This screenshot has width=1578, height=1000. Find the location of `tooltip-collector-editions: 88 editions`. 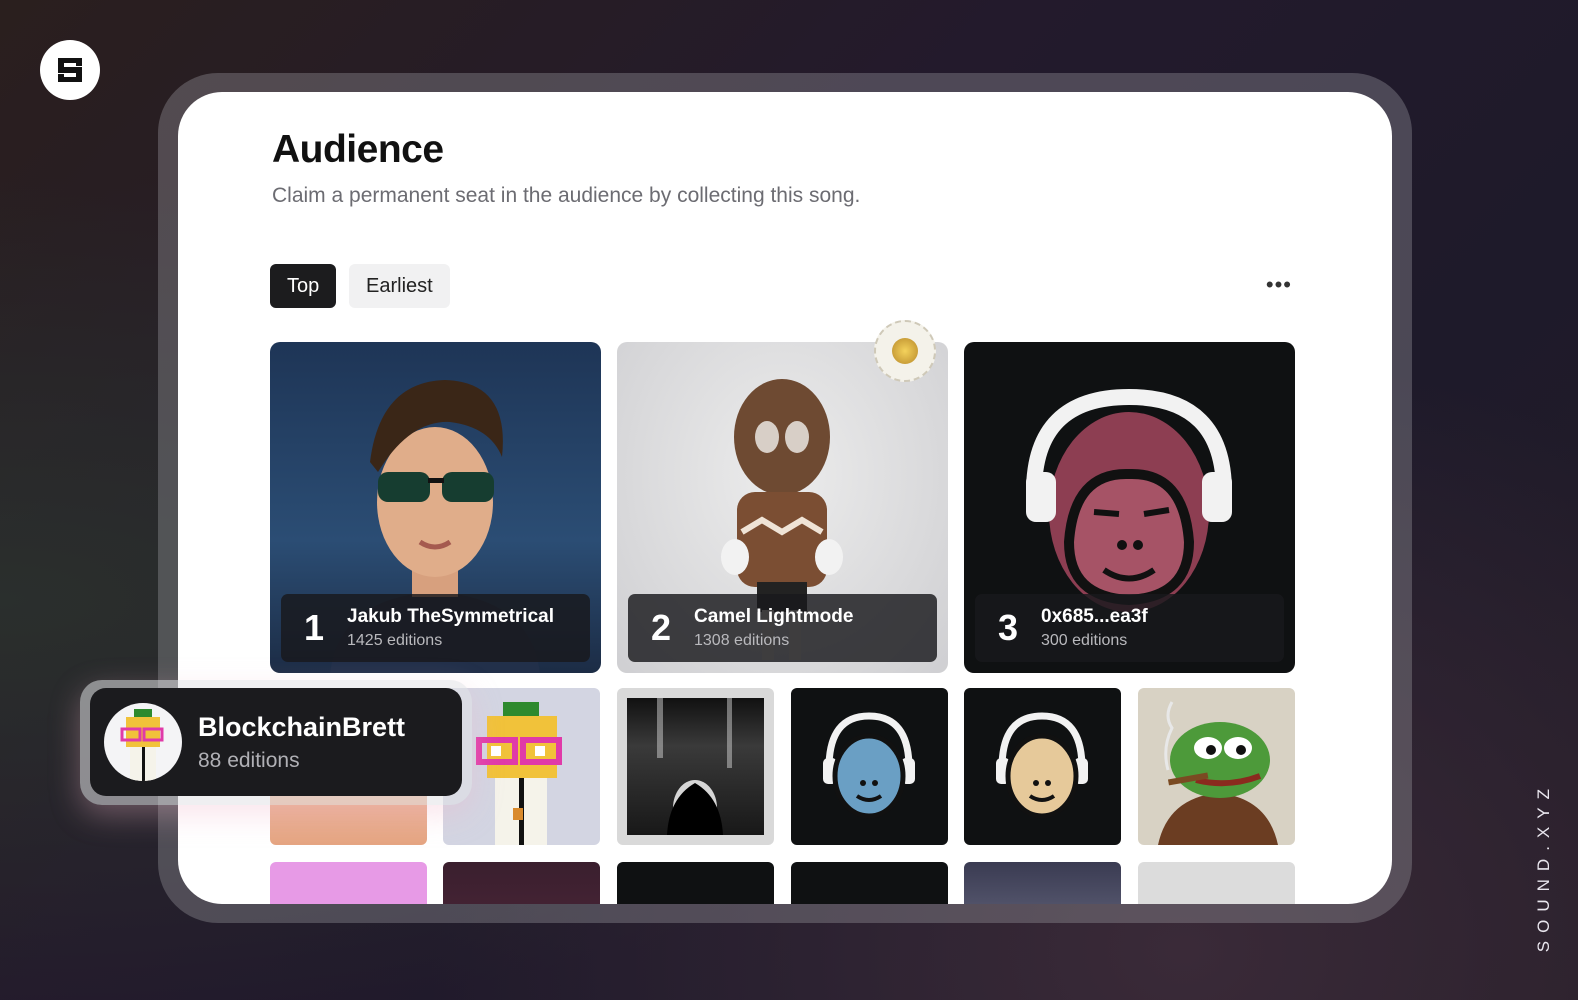

tooltip-collector-editions: 88 editions is located at coordinates (249, 760).